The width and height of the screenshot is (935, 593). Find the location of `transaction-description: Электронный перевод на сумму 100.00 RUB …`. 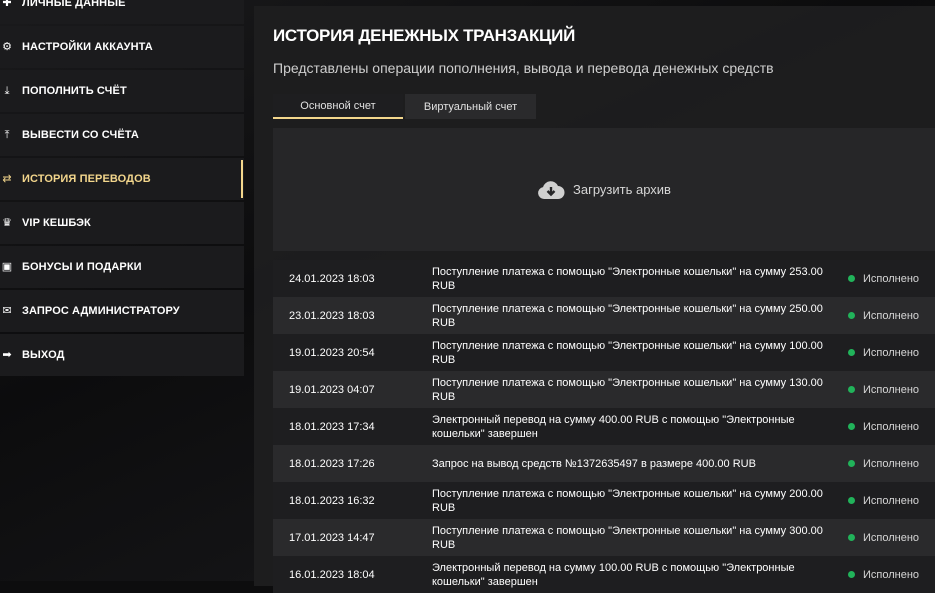

transaction-description: Электронный перевод на сумму 100.00 RUB … is located at coordinates (613, 574).